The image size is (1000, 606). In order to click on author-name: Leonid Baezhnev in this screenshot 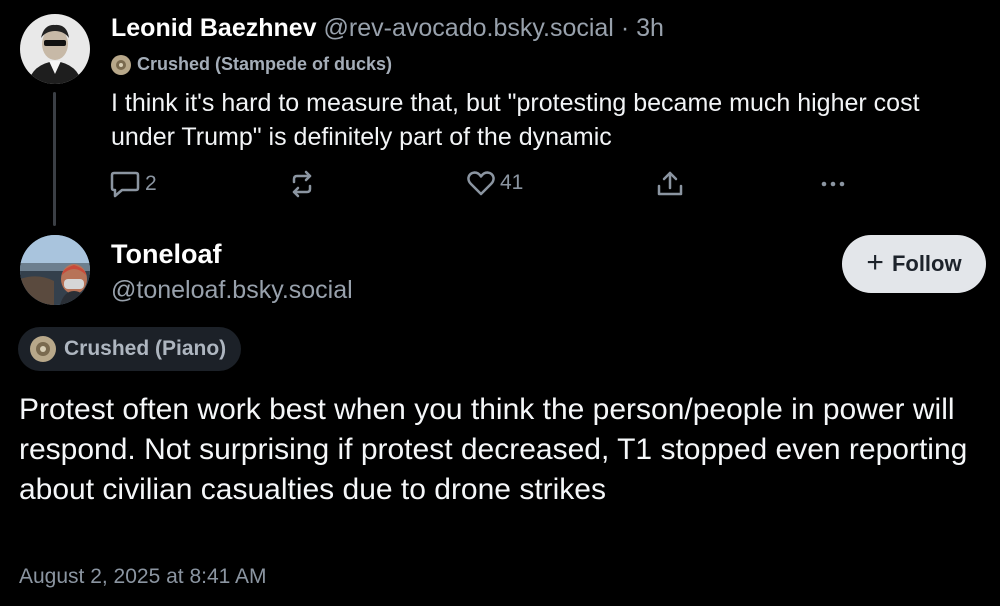, I will do `click(214, 28)`.